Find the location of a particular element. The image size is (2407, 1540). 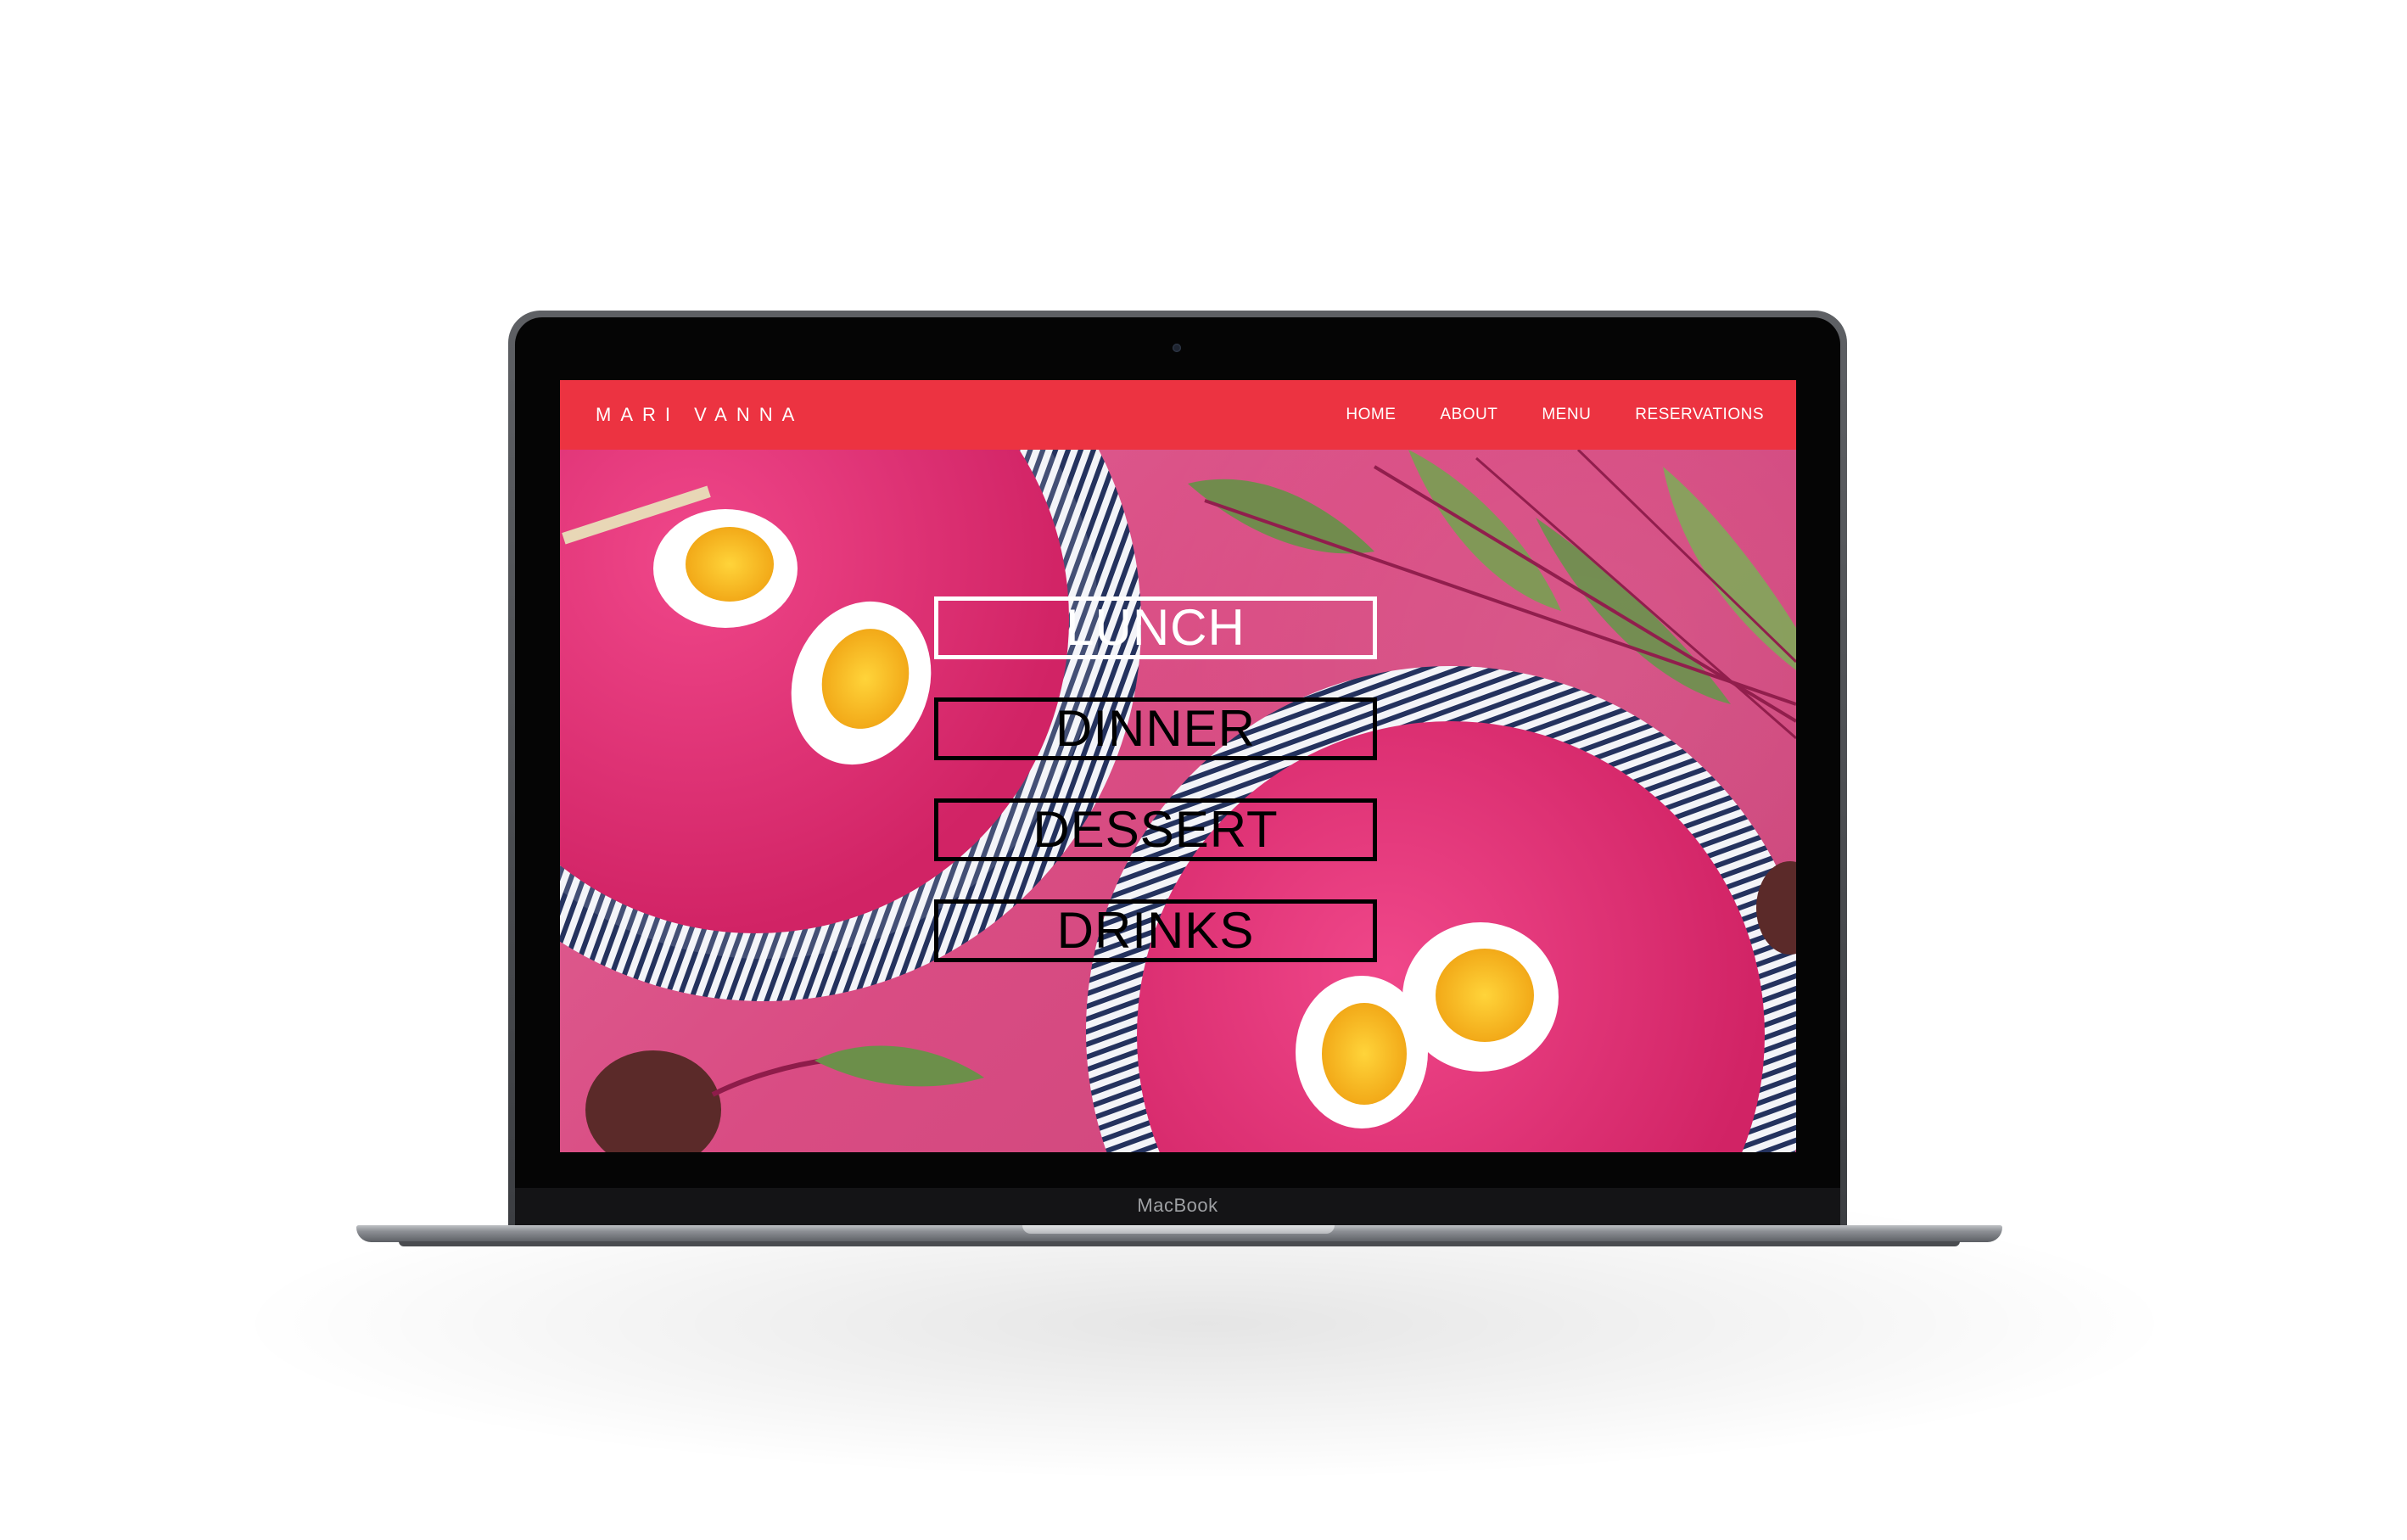

category-drinks-label: DRINKS is located at coordinates (1155, 930).